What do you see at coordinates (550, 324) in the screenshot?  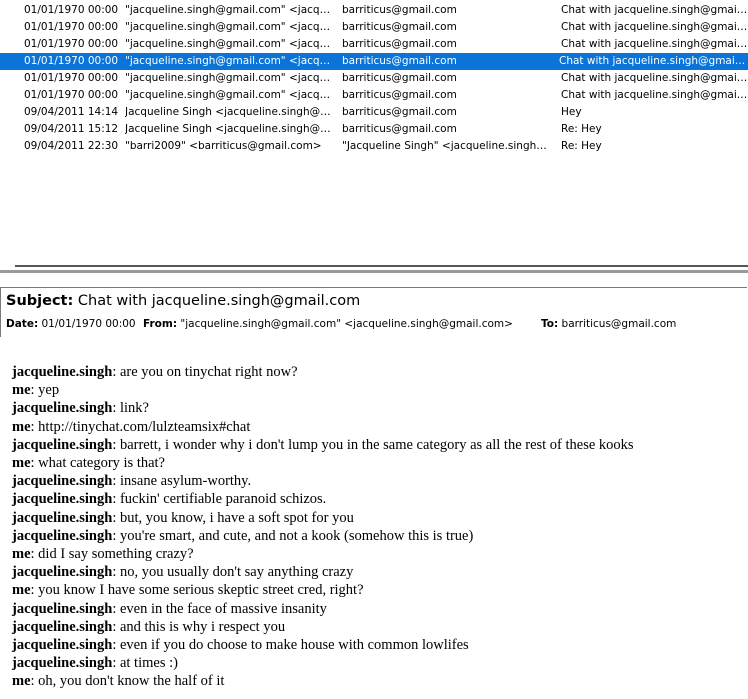 I see `to-label: To:` at bounding box center [550, 324].